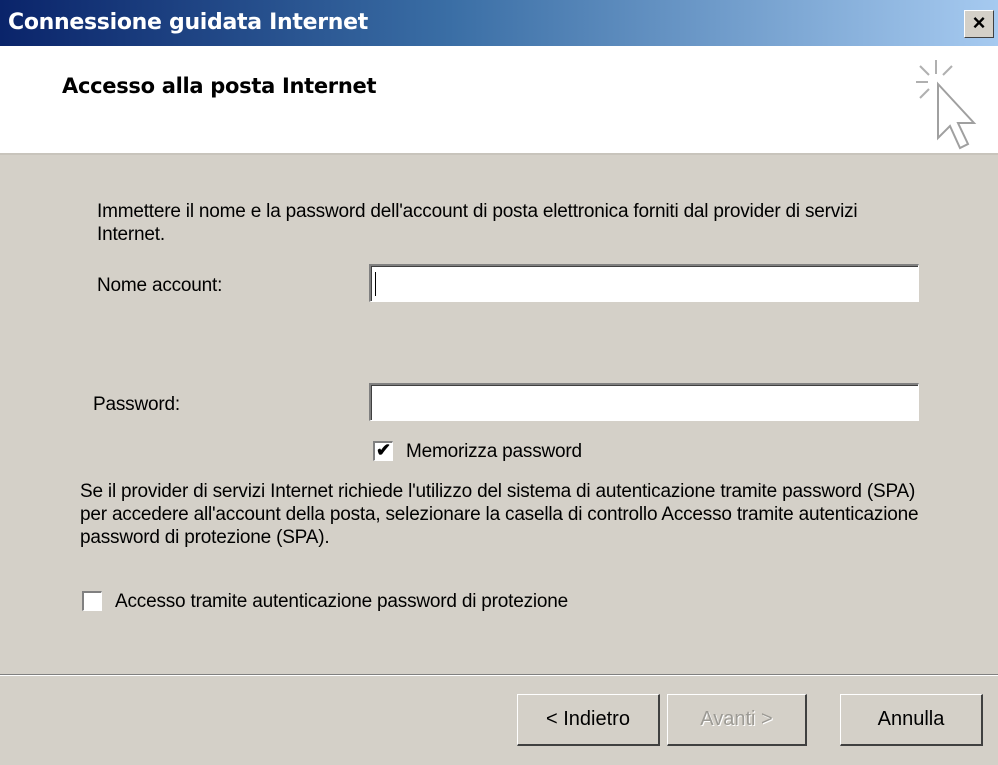 This screenshot has width=998, height=765. Describe the element at coordinates (499, 675) in the screenshot. I see `footer-divider` at that location.